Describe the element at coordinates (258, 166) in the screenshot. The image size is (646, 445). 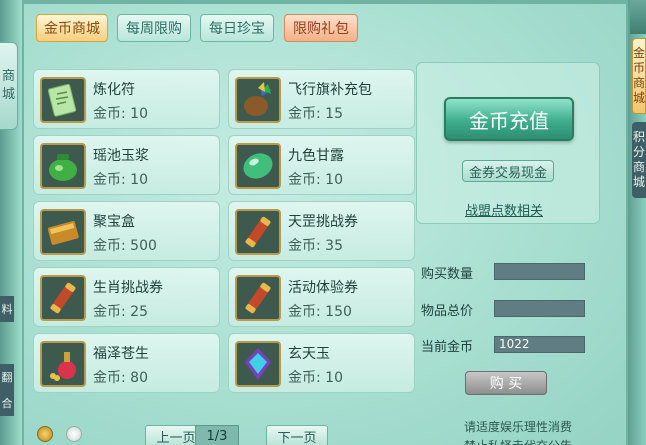
I see `green-gem-icon` at that location.